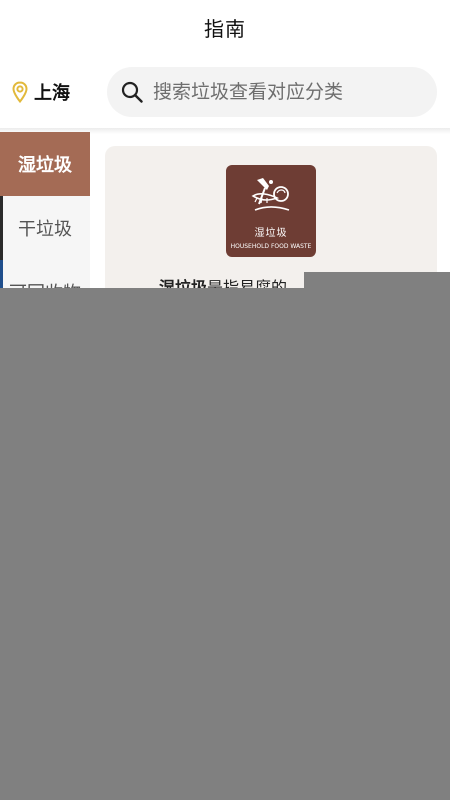 The width and height of the screenshot is (450, 800). I want to click on category-dry-waste: 干垃圾, so click(45, 228).